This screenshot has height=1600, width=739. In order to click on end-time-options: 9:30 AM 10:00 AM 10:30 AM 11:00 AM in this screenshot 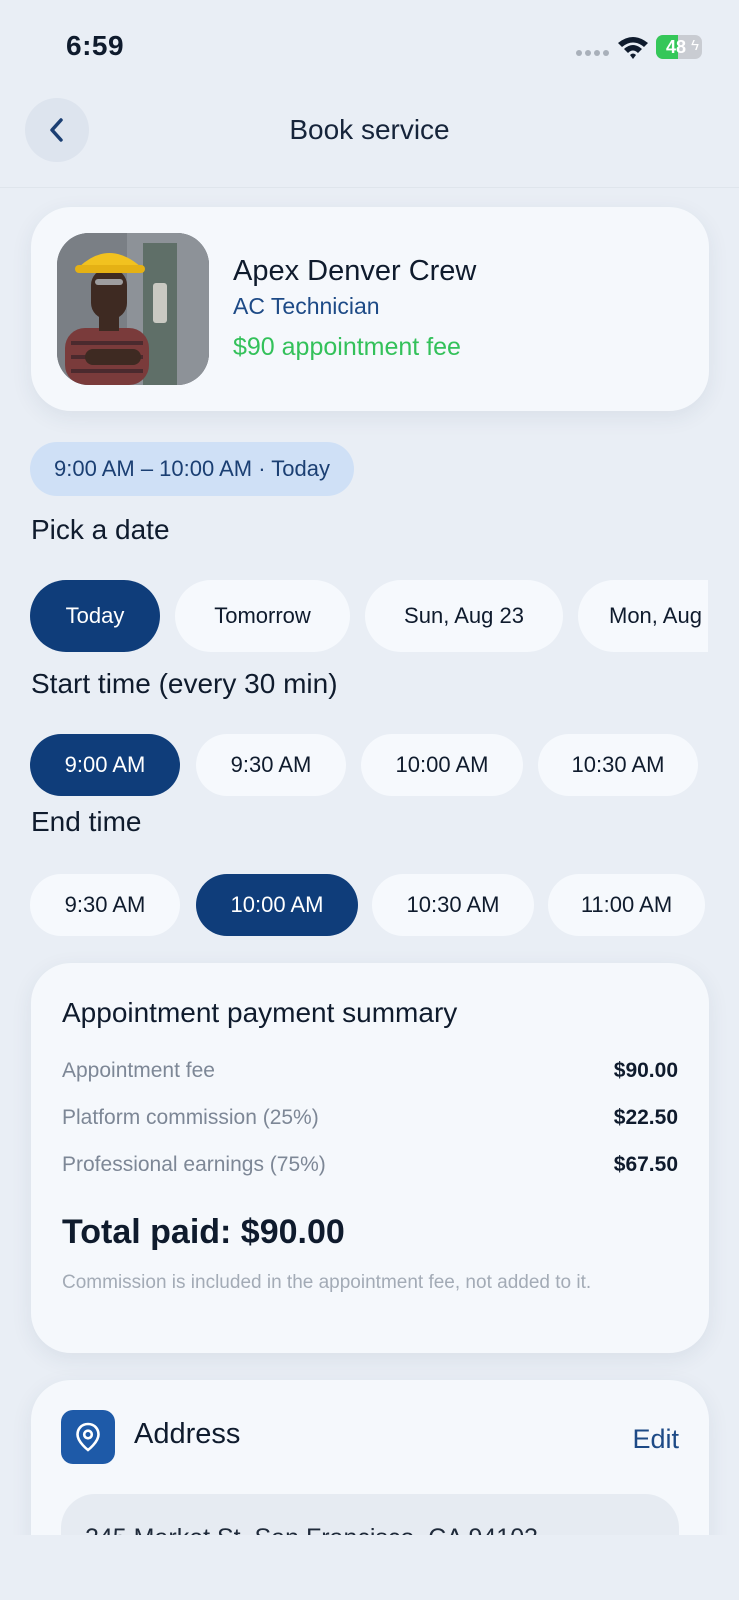, I will do `click(354, 912)`.